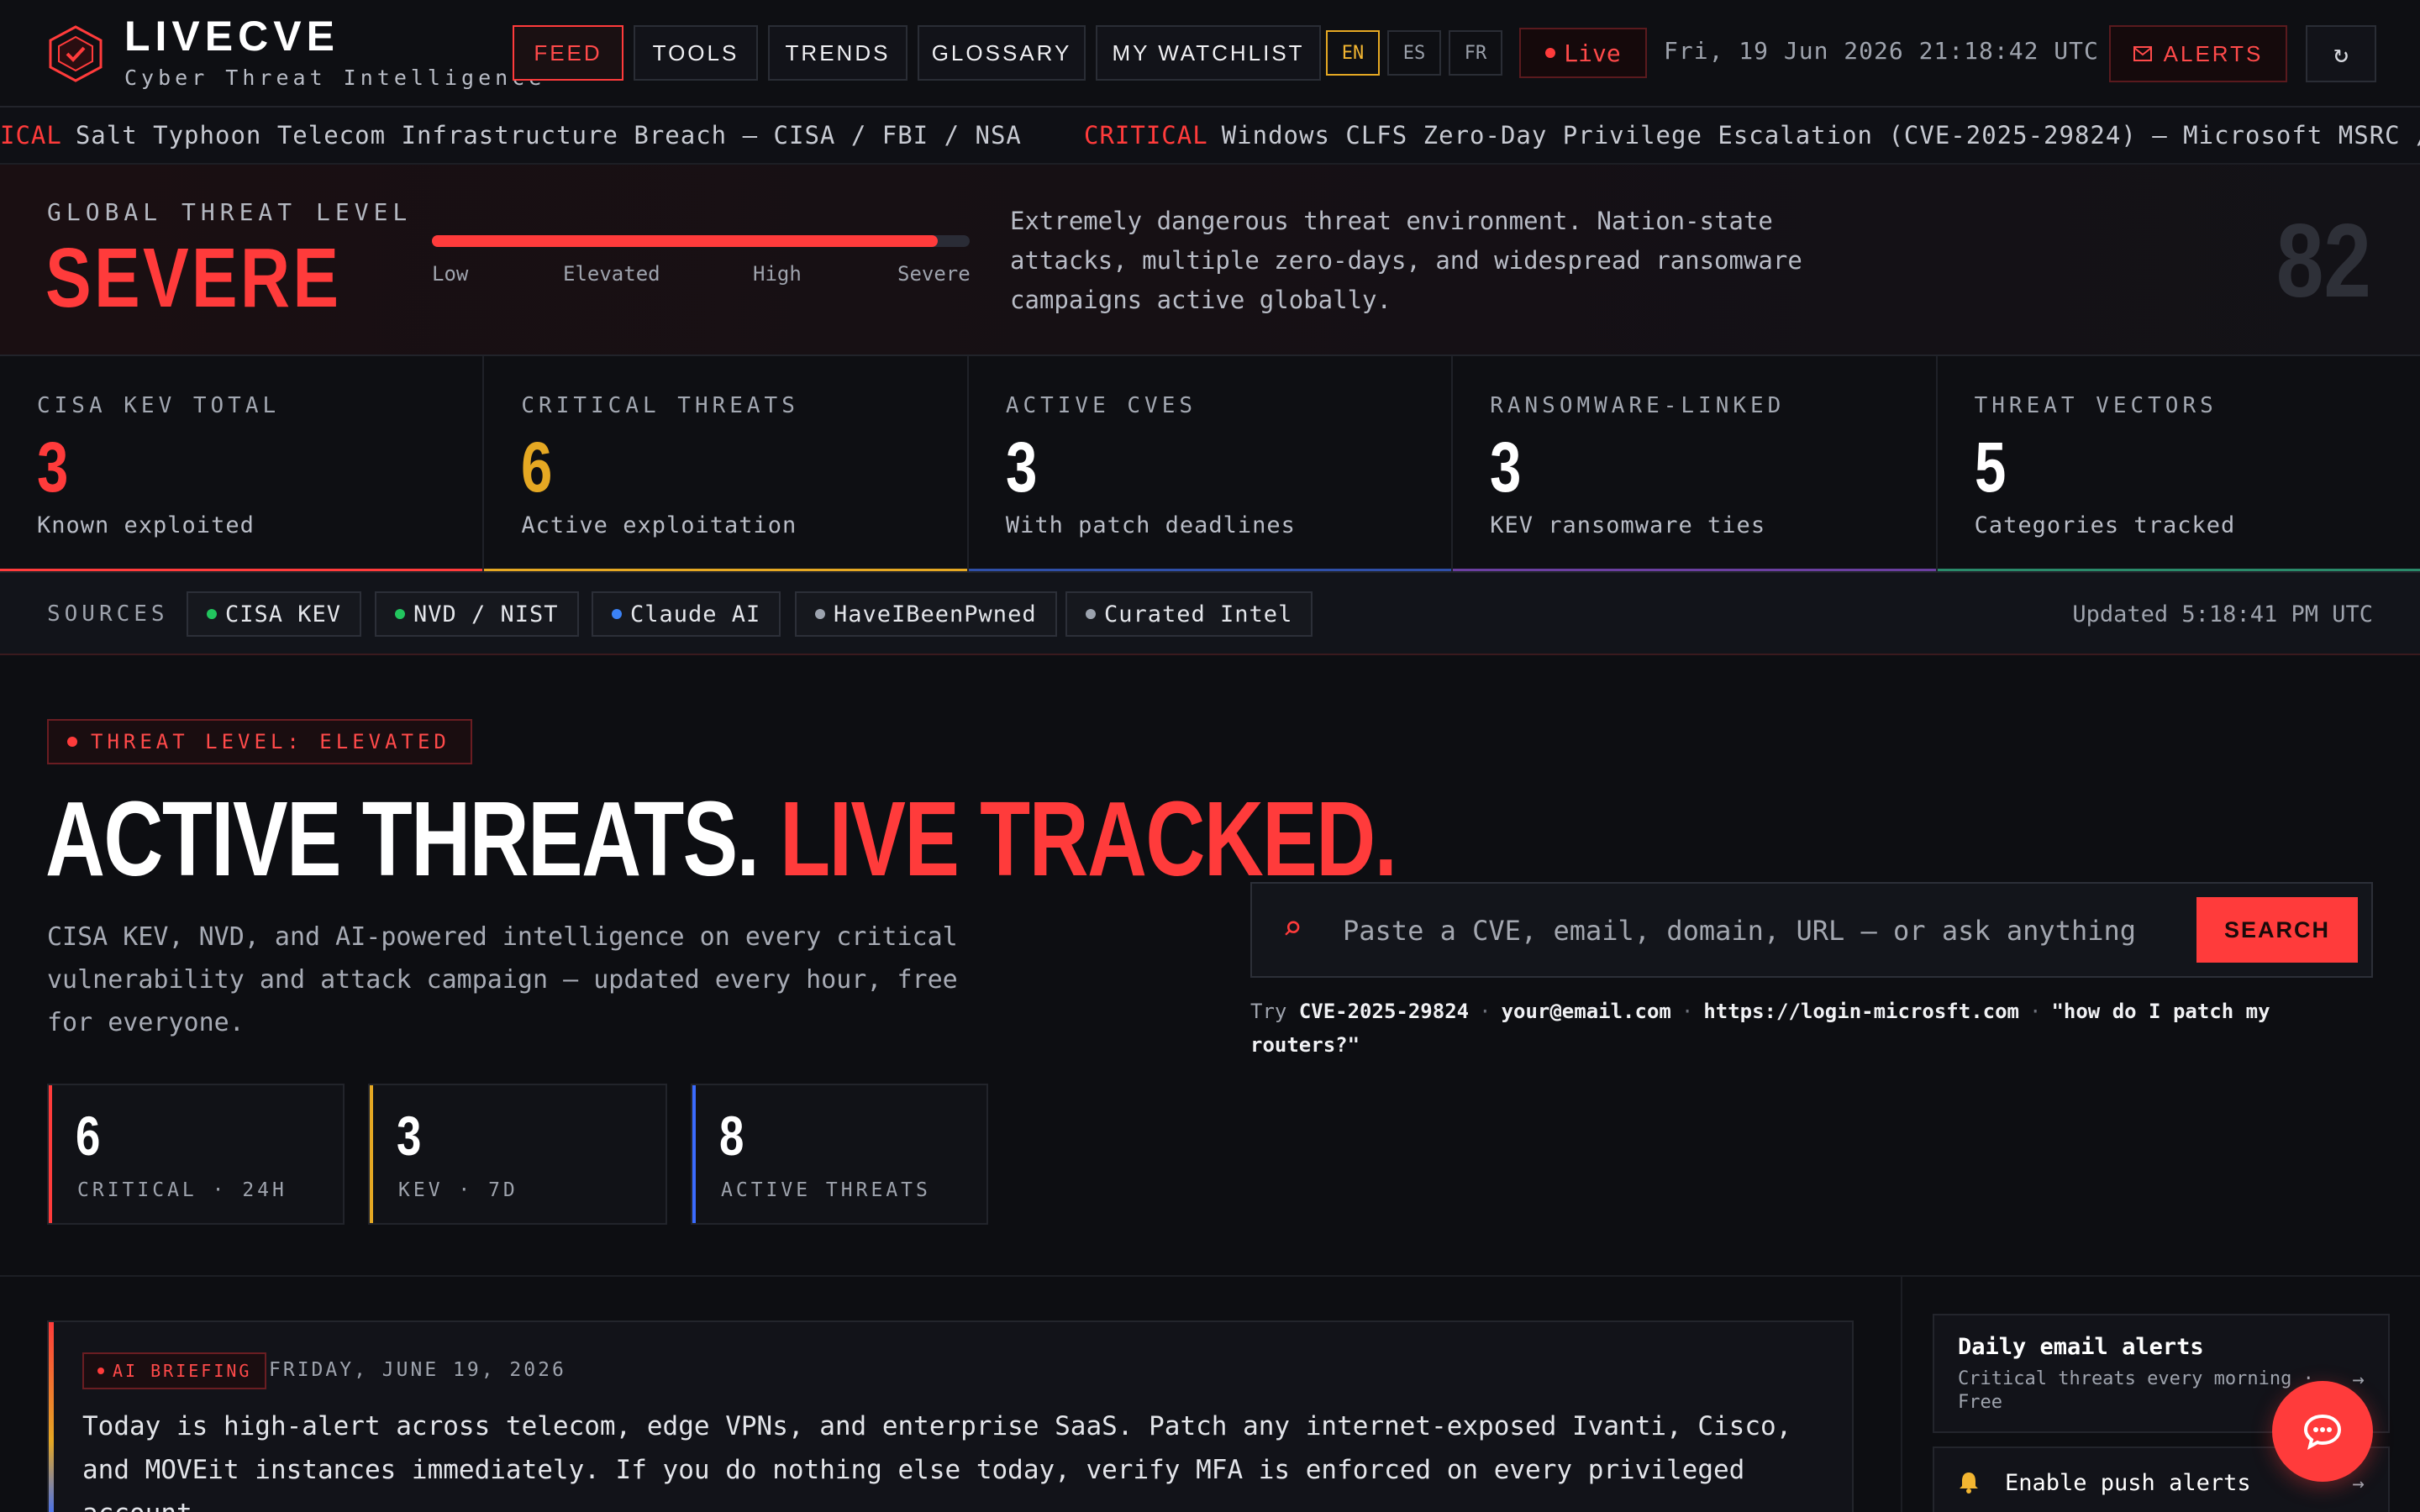 This screenshot has height=1512, width=2420. Describe the element at coordinates (934, 274) in the screenshot. I see `meter-label-severe: Severe` at that location.